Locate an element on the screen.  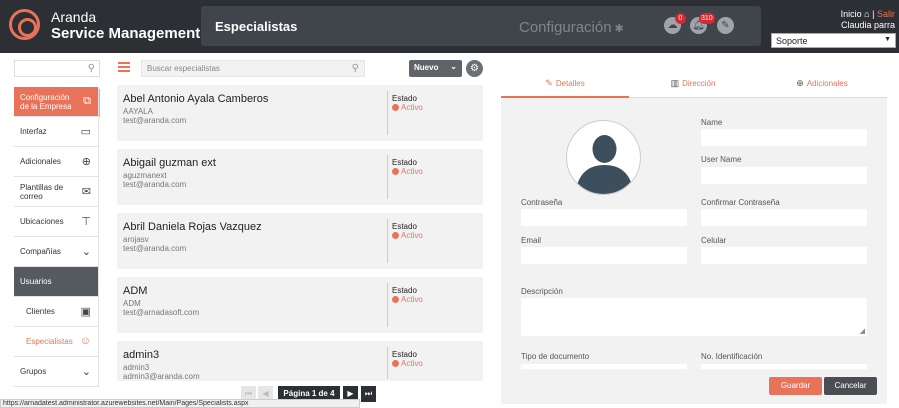
tab-detalles: ✎ Detalles is located at coordinates (565, 83).